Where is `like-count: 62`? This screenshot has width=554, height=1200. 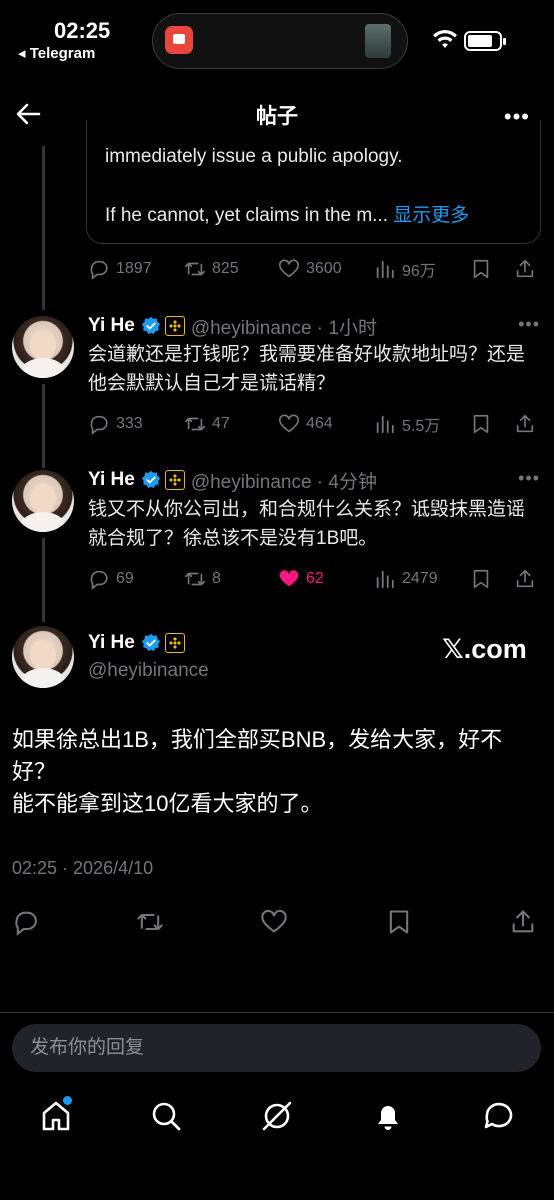
like-count: 62 is located at coordinates (315, 578).